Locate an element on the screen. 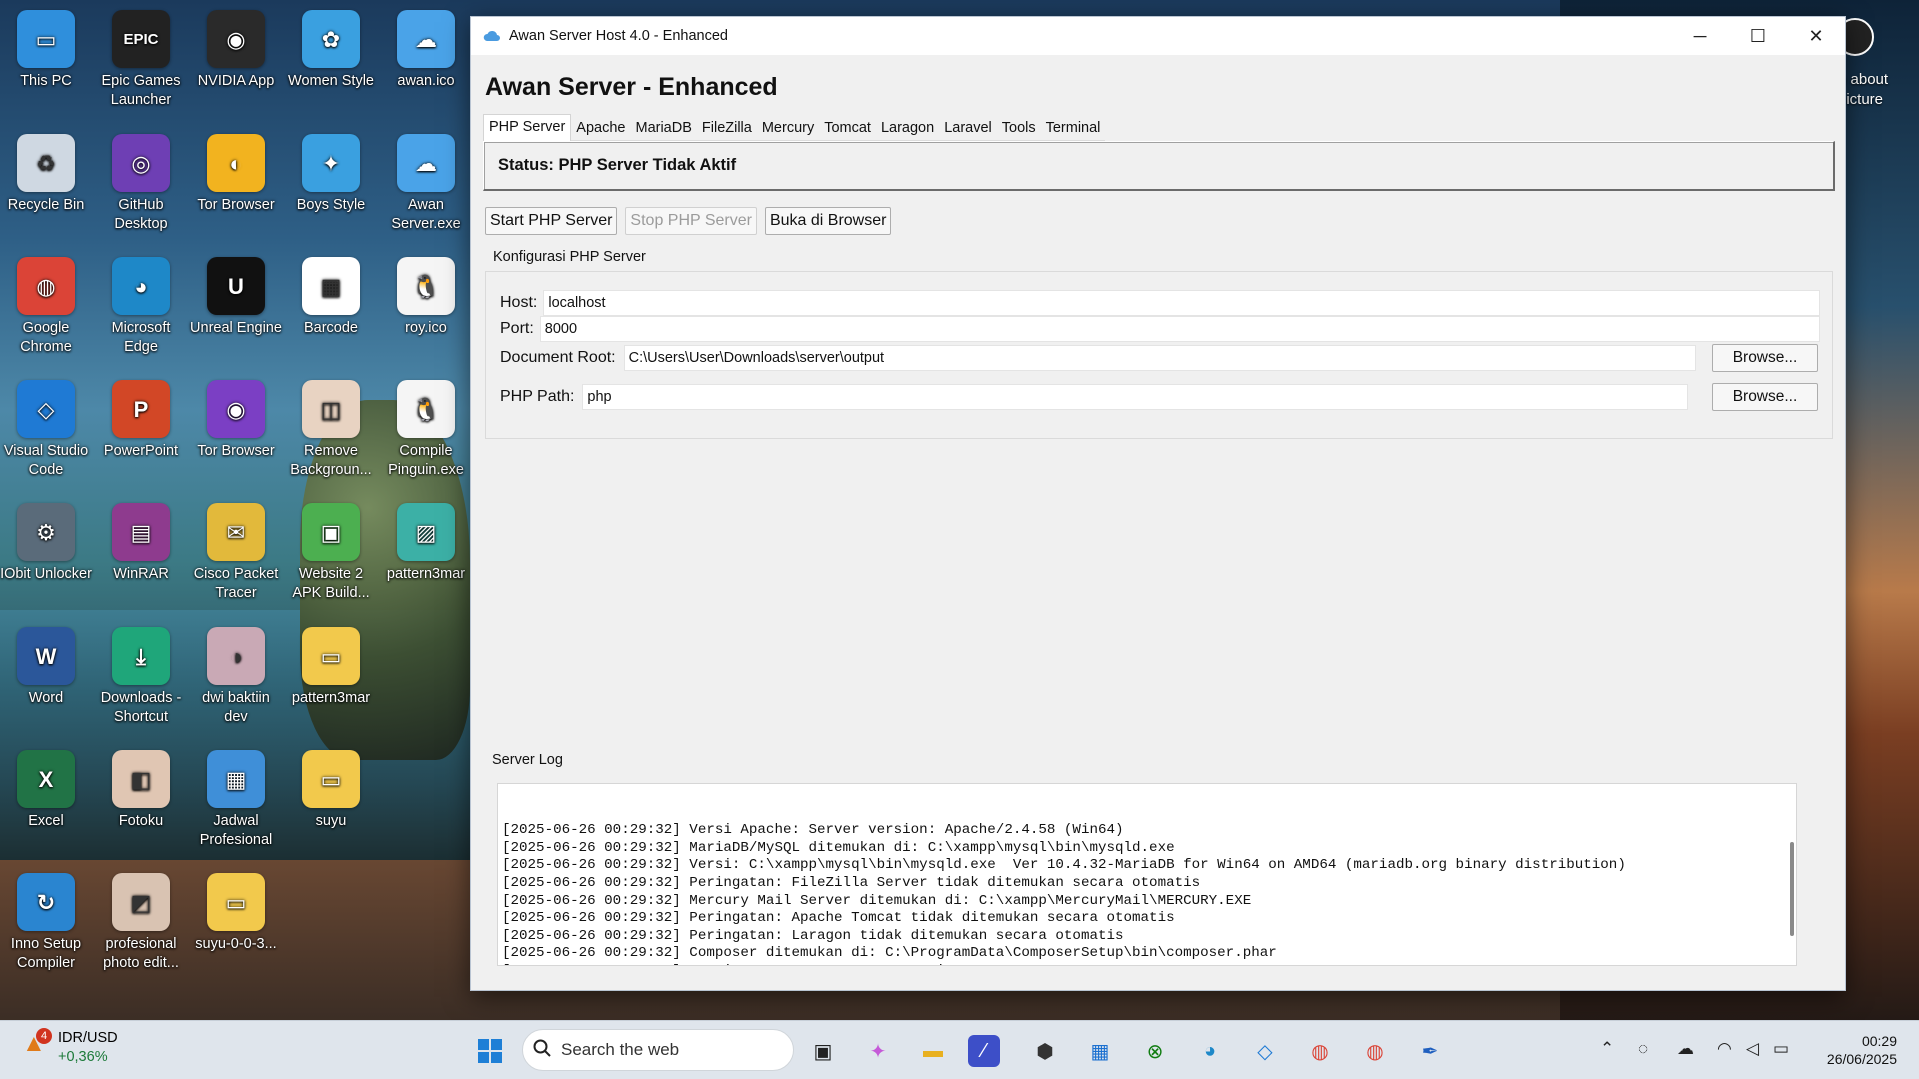 The width and height of the screenshot is (1919, 1079). tab-tools: Tools is located at coordinates (1018, 128).